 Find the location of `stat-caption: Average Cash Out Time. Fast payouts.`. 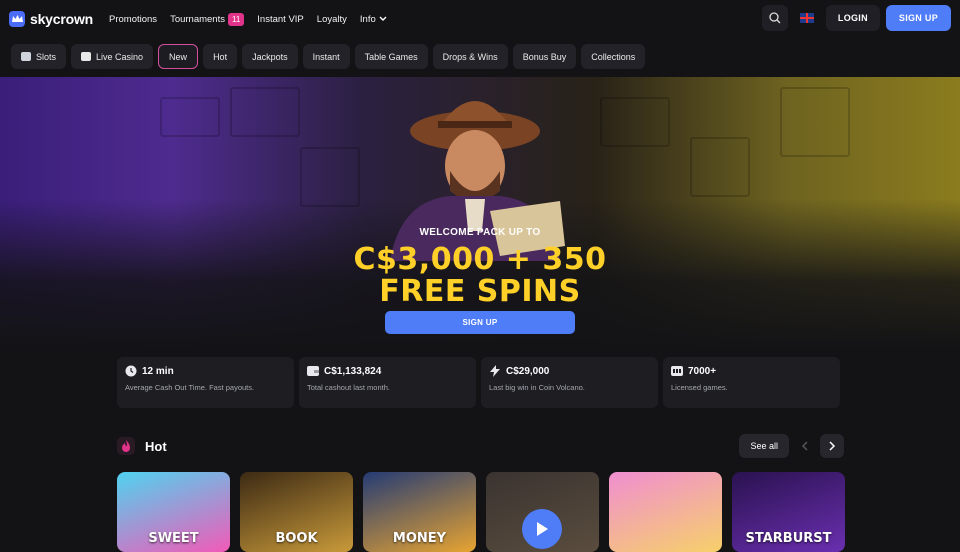

stat-caption: Average Cash Out Time. Fast payouts. is located at coordinates (190, 387).